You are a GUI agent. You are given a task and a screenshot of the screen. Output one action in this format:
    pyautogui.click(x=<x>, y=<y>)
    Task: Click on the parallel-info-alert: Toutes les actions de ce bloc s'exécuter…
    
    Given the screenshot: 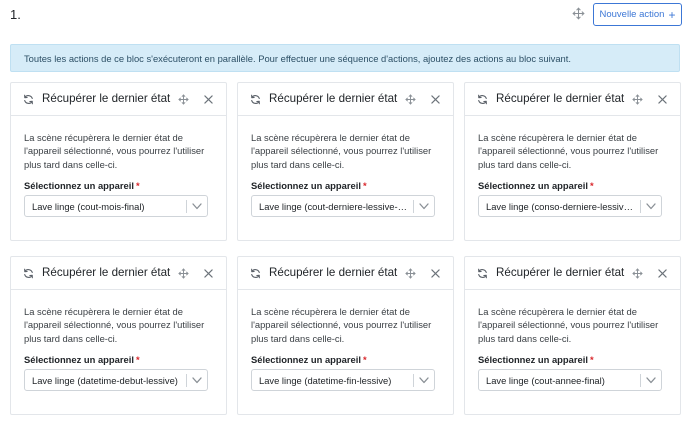 What is the action you would take?
    pyautogui.click(x=345, y=58)
    